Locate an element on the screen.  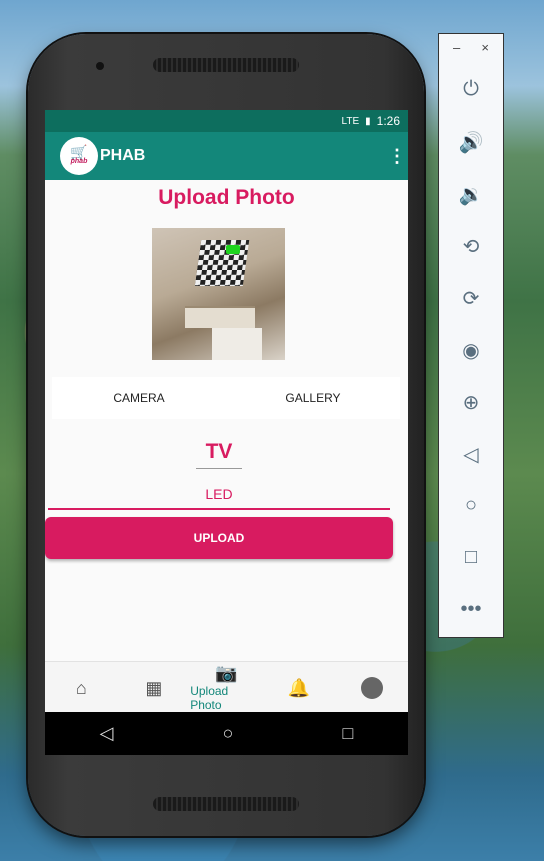
home-circle-icon: ○ is located at coordinates (228, 733).